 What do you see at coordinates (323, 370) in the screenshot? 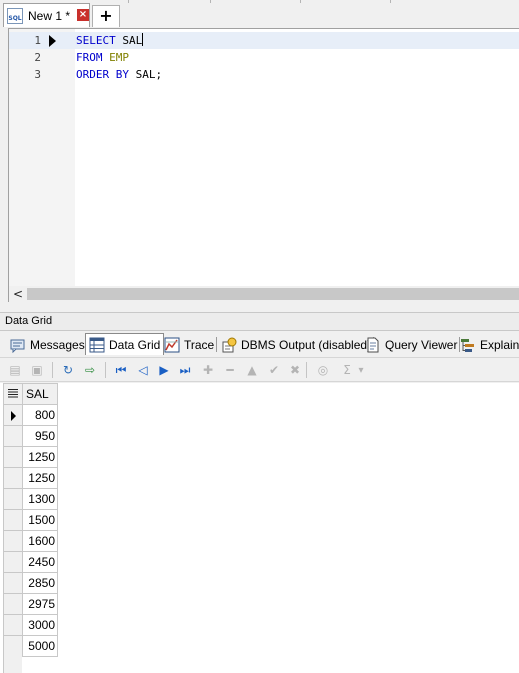
I see `filter-icon: ◎` at bounding box center [323, 370].